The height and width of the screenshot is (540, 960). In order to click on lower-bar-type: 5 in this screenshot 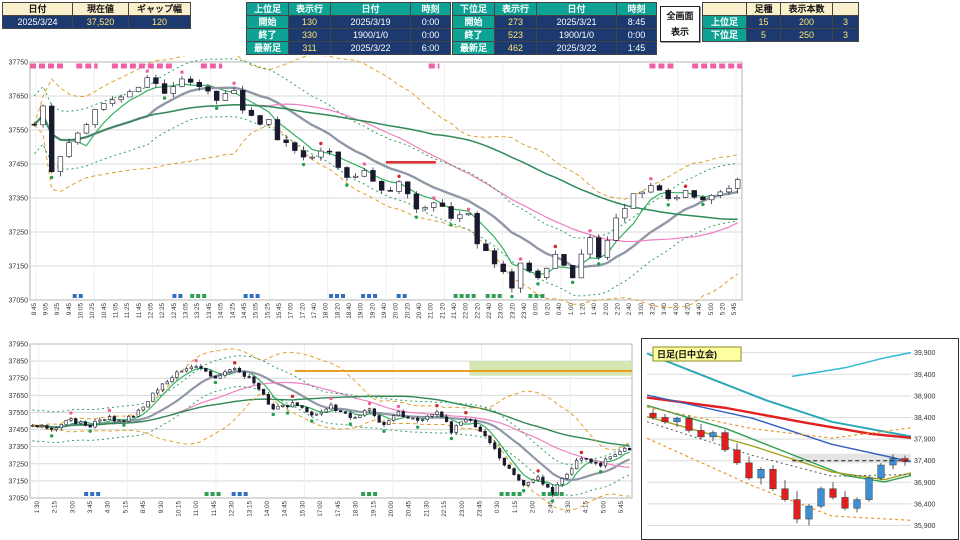, I will do `click(763, 35)`.